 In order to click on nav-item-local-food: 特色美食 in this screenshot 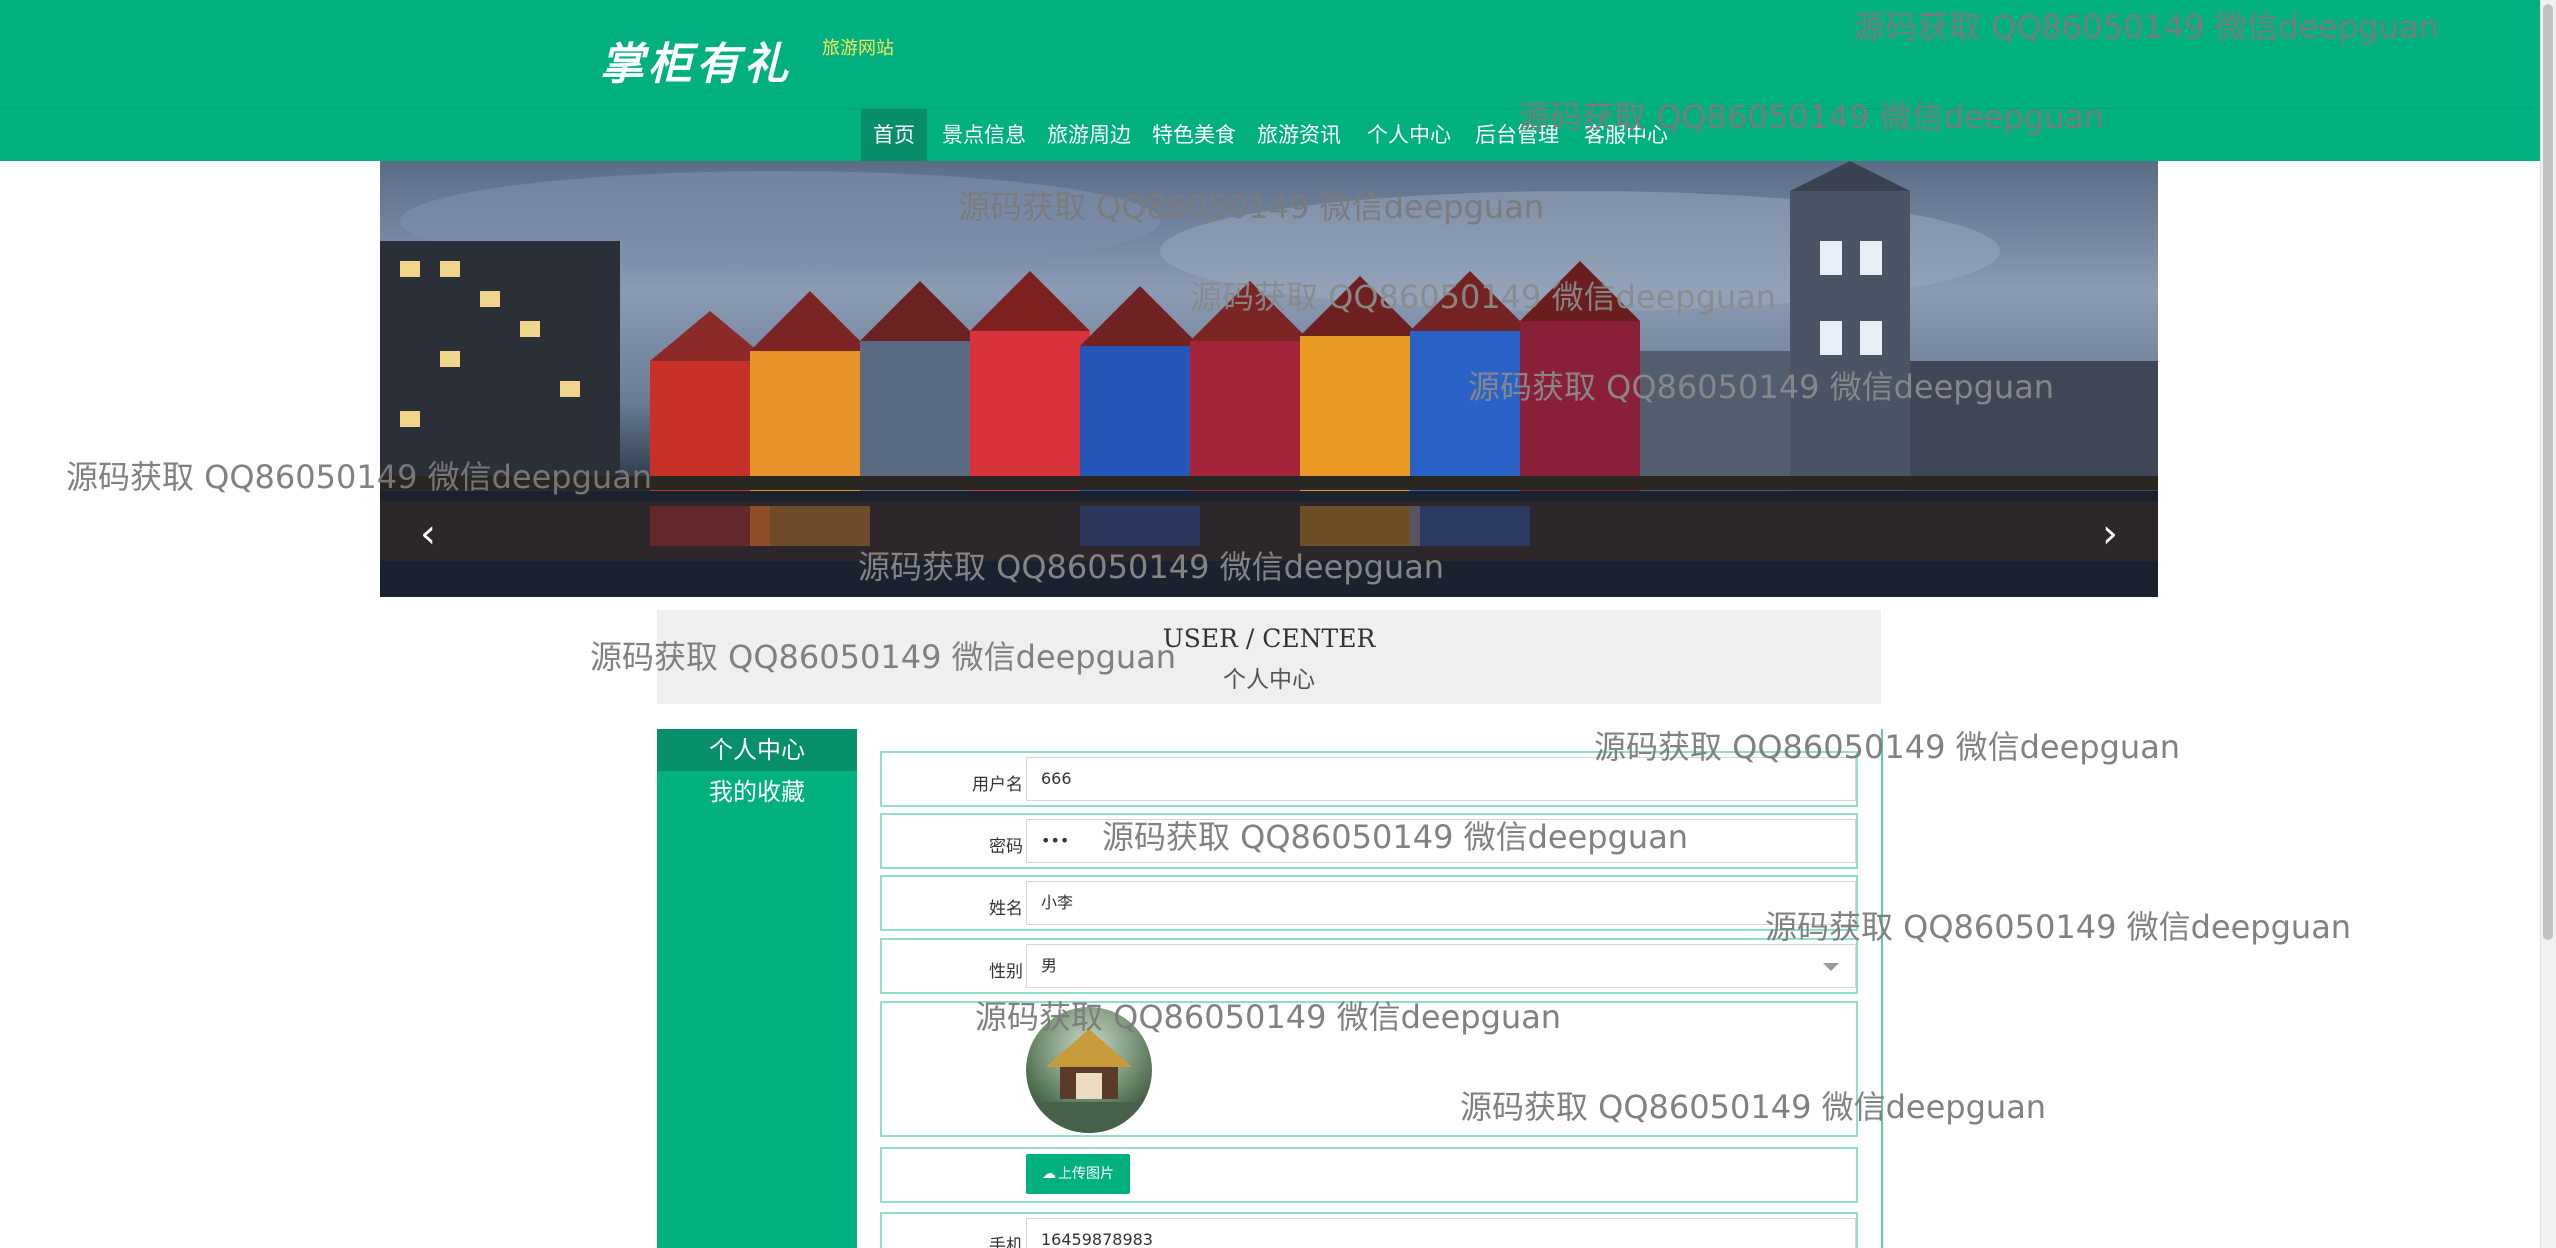, I will do `click(1194, 135)`.